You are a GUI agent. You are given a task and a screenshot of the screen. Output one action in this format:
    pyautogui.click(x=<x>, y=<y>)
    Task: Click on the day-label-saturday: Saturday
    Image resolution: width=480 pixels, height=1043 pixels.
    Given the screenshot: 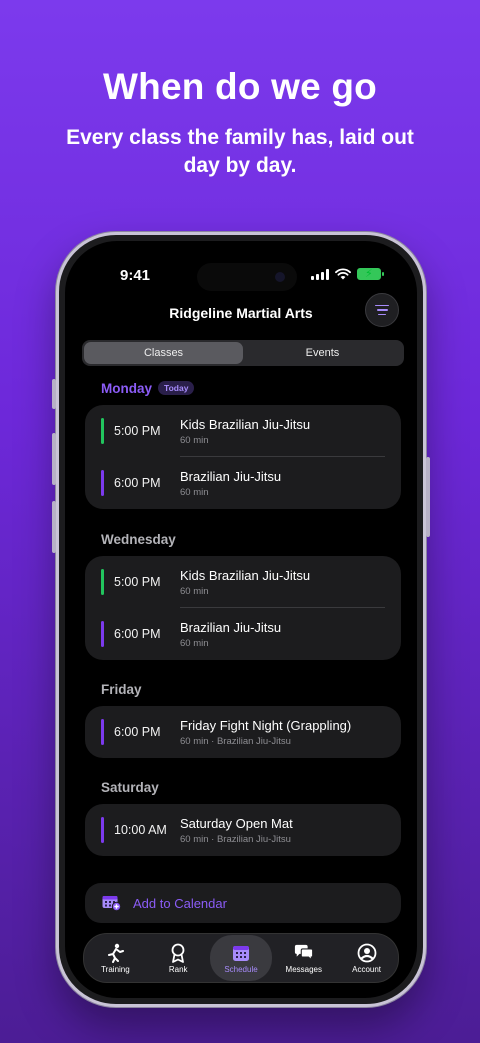 What is the action you would take?
    pyautogui.click(x=130, y=787)
    